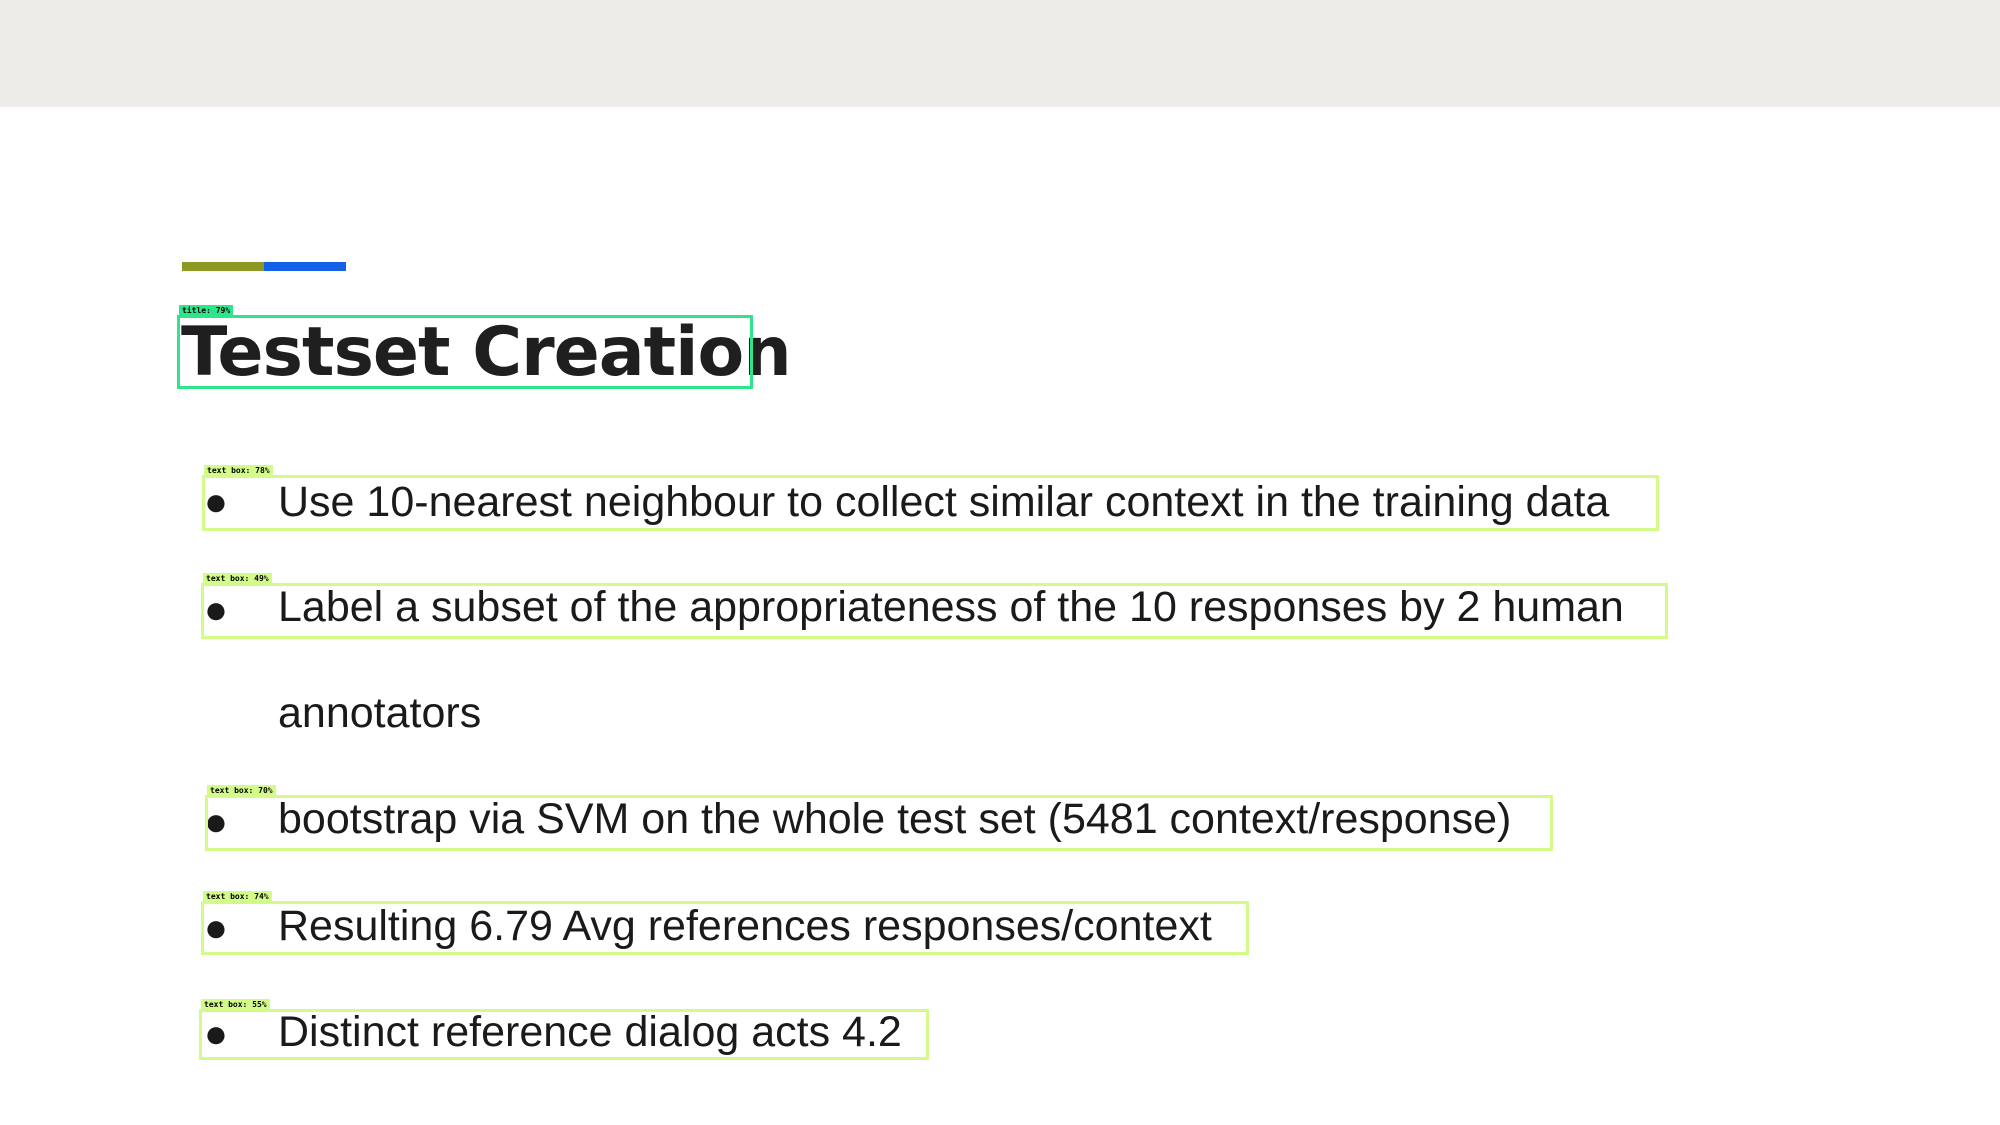 This screenshot has height=1125, width=2000. What do you see at coordinates (1000, 53) in the screenshot?
I see `top-banner` at bounding box center [1000, 53].